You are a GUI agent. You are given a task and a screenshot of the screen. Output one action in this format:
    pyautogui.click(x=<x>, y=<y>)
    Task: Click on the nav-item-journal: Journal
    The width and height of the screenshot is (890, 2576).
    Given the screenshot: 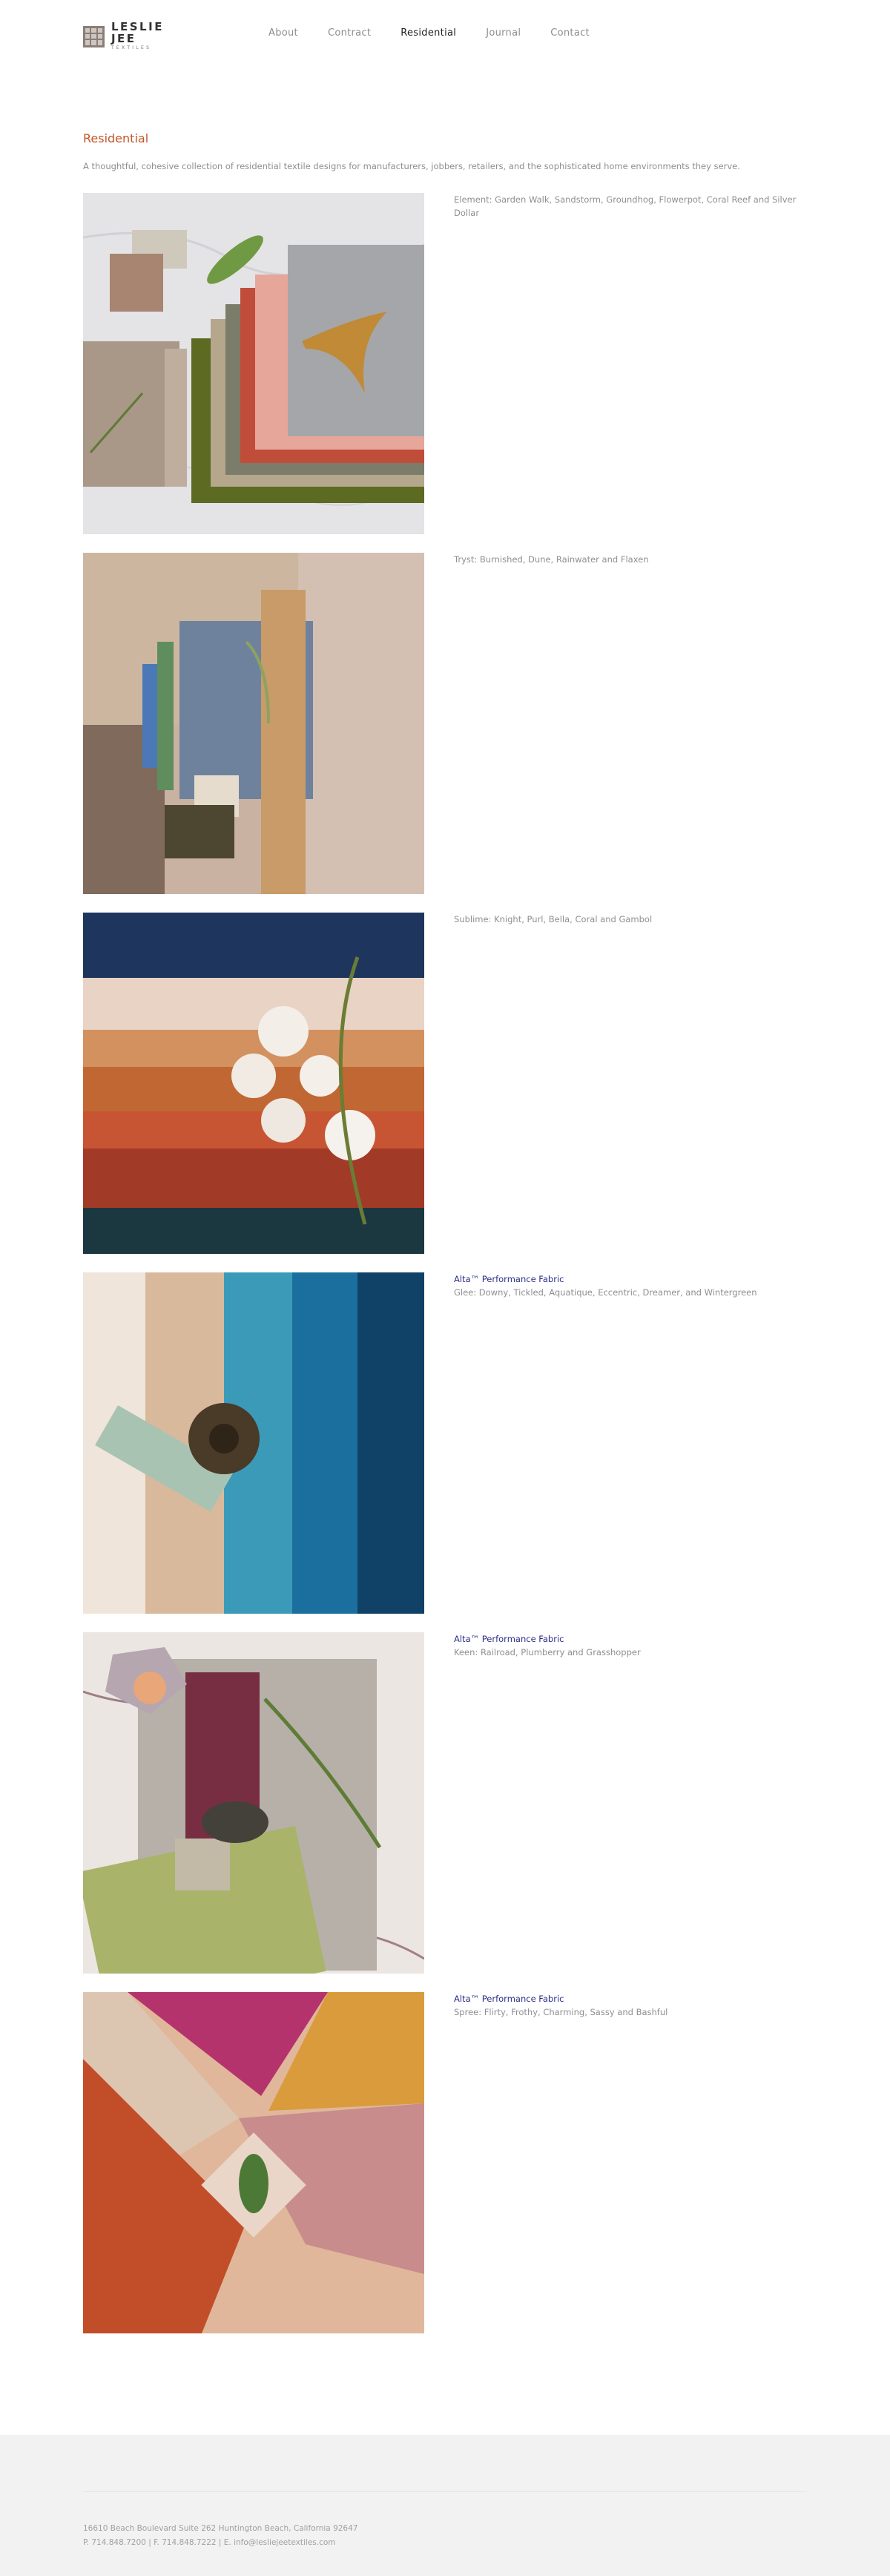 What is the action you would take?
    pyautogui.click(x=503, y=33)
    